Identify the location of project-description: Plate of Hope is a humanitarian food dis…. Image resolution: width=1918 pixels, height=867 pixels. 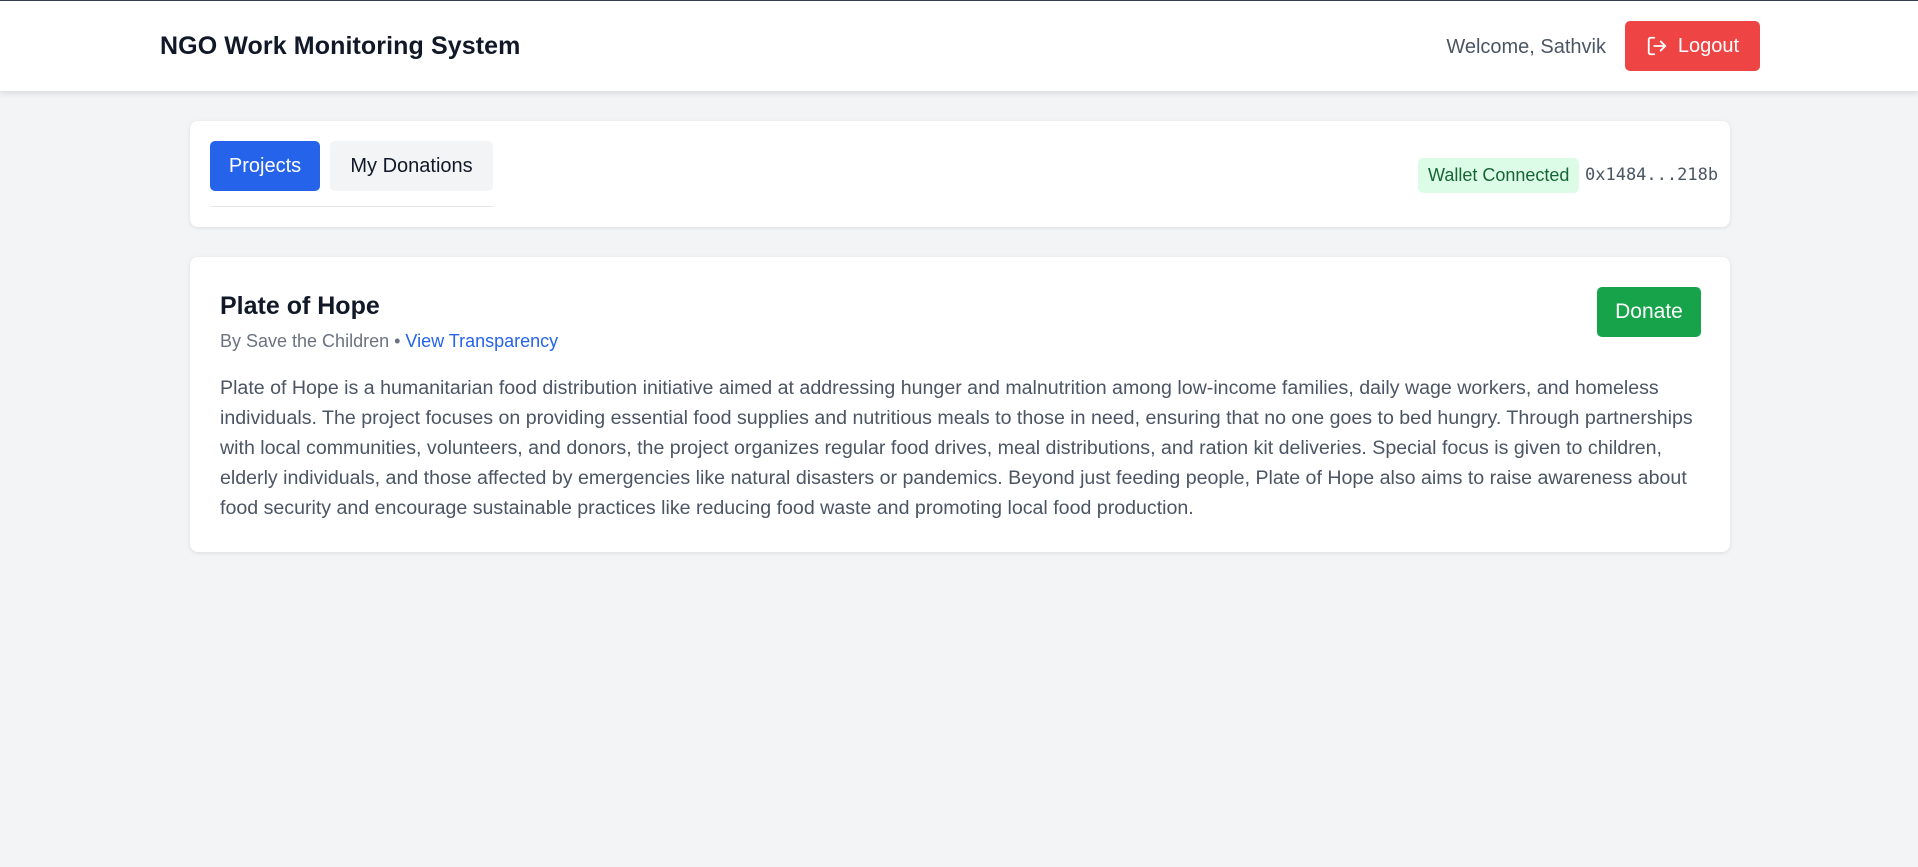
(956, 448).